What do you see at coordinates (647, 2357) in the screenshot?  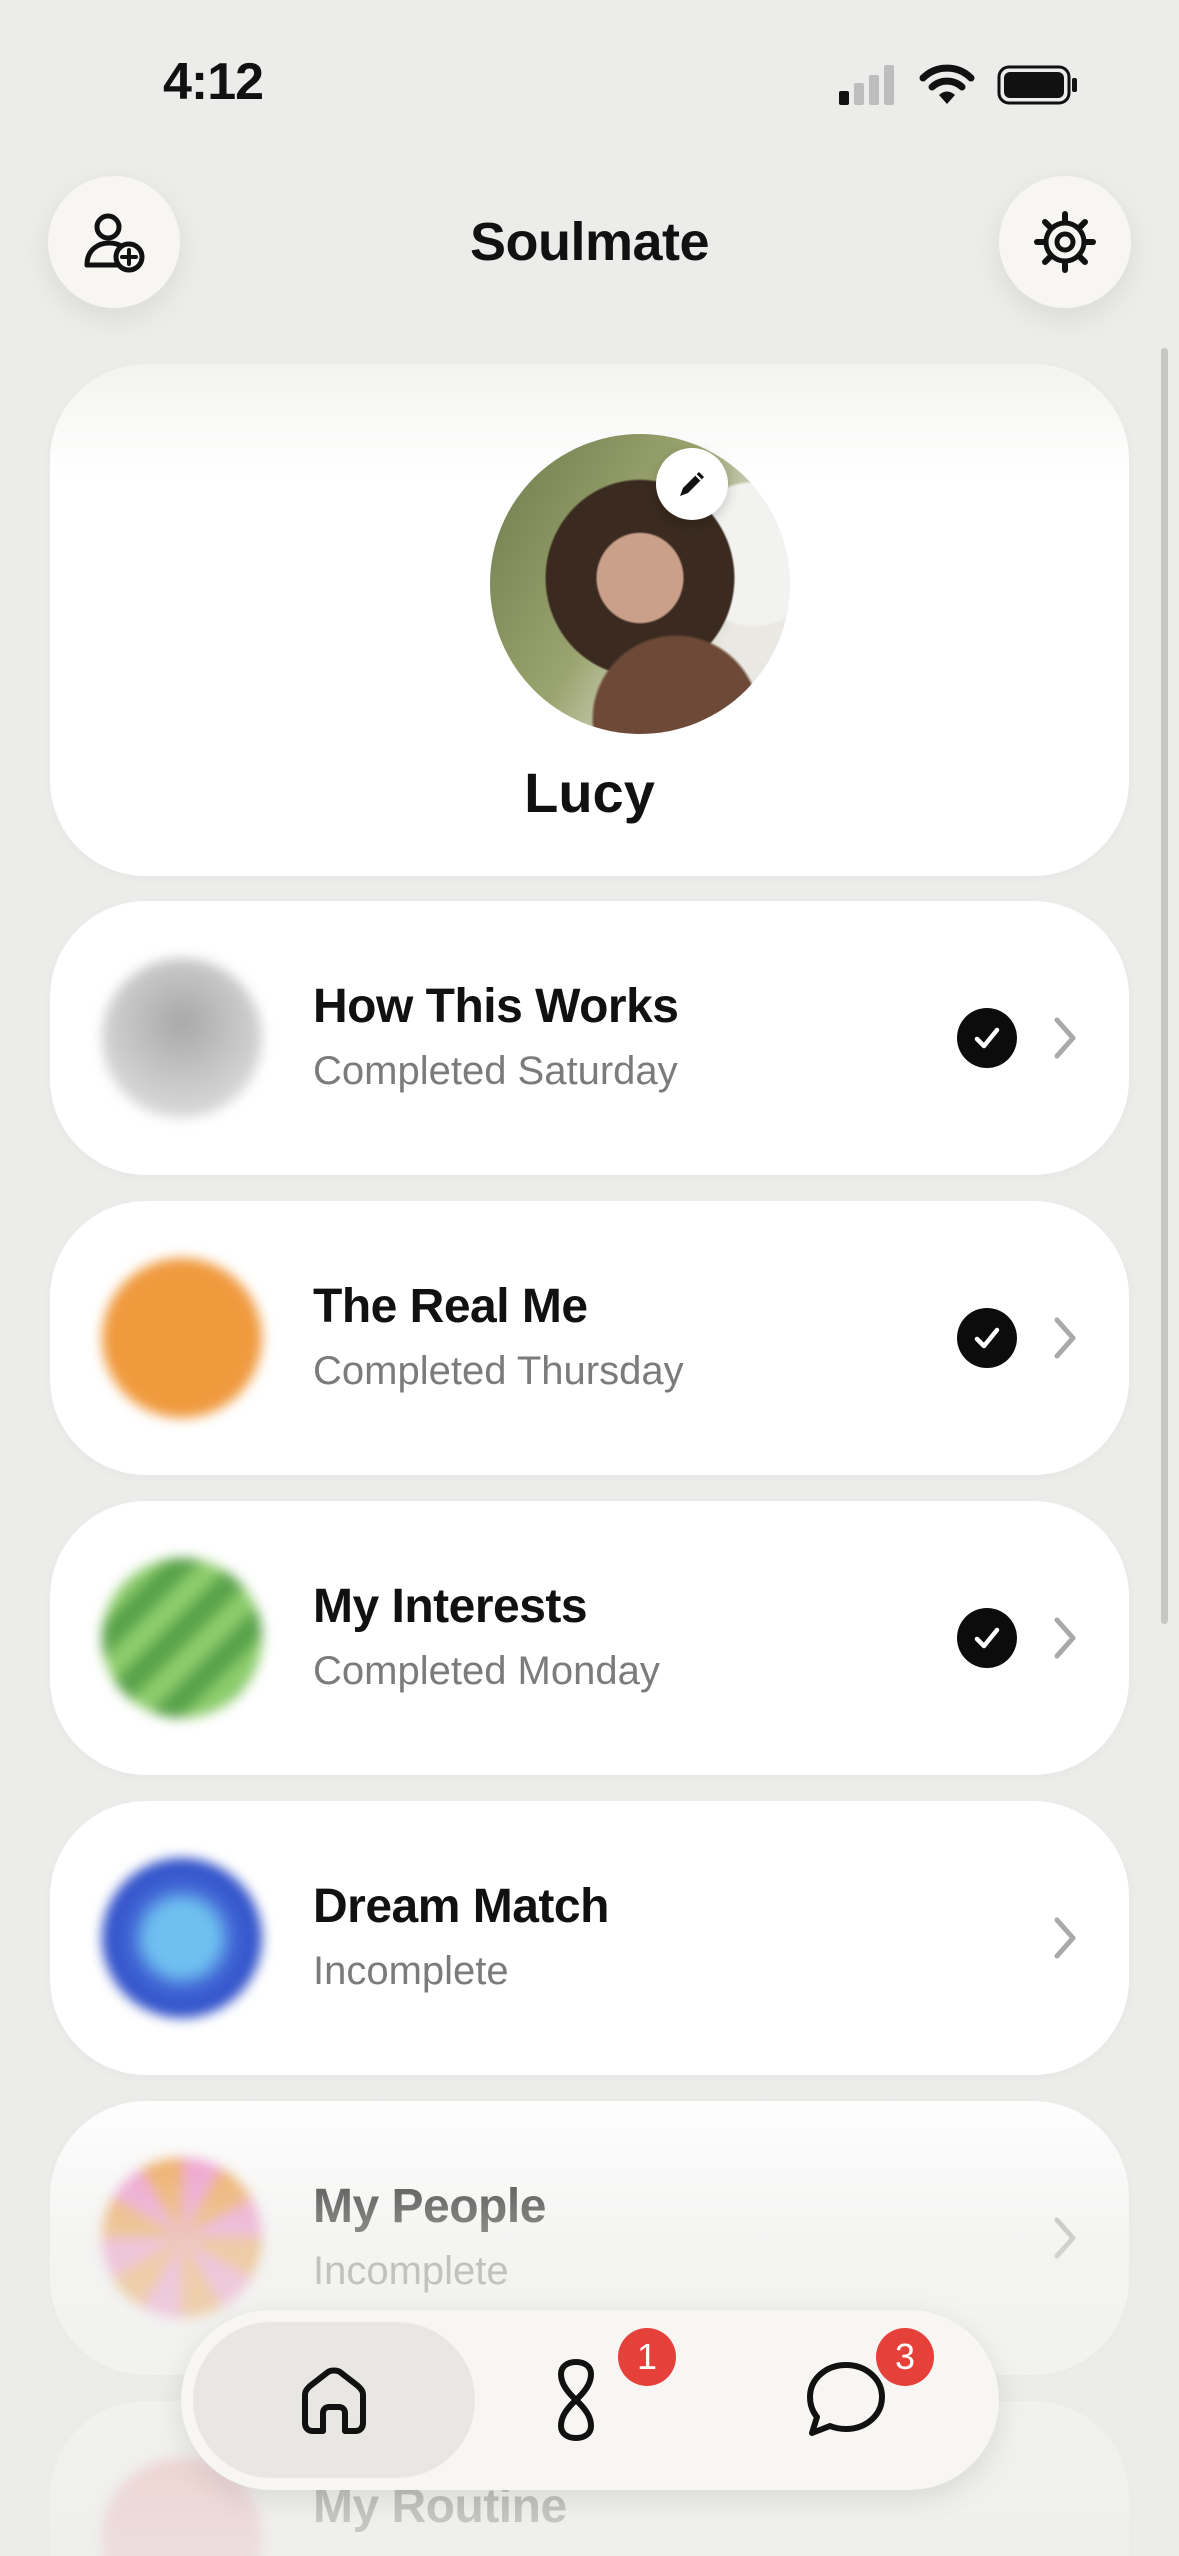 I see `matches-count-badge: 1` at bounding box center [647, 2357].